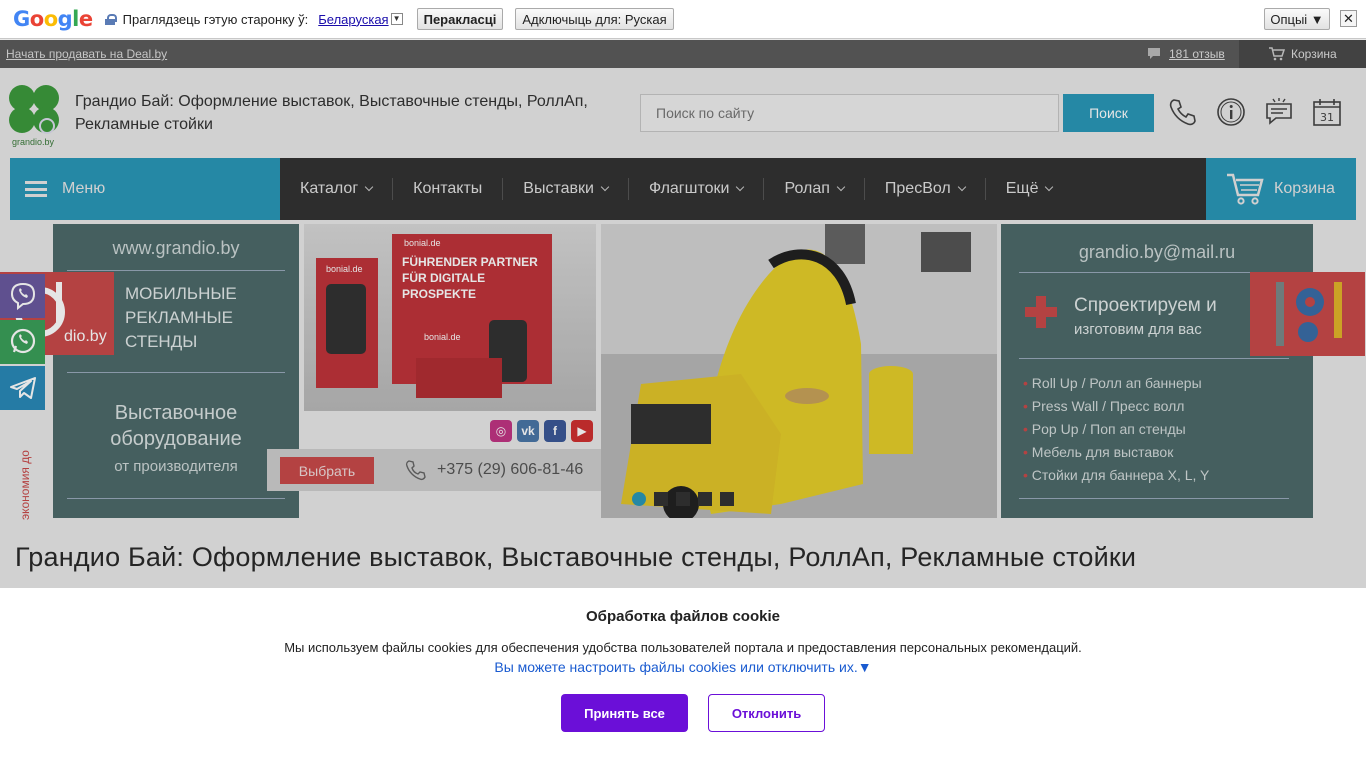  Describe the element at coordinates (1231, 112) in the screenshot. I see `info-icon` at that location.